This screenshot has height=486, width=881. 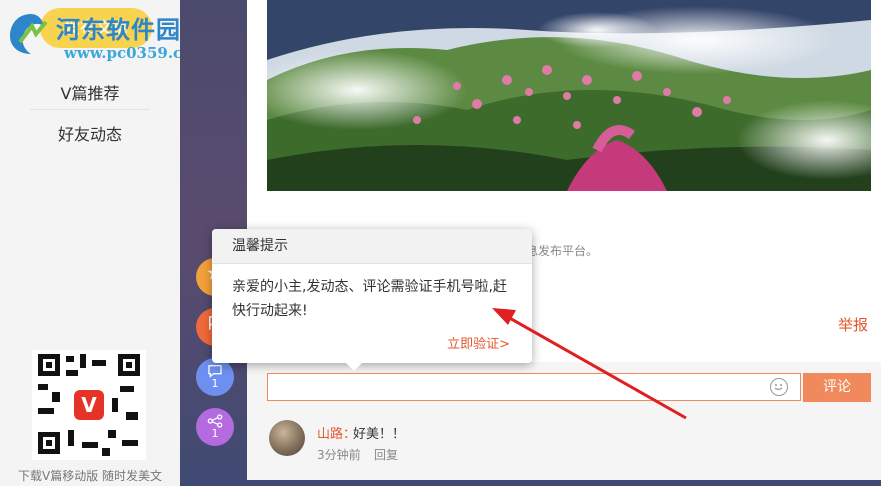 What do you see at coordinates (29, 34) in the screenshot?
I see `watermark-logo-icon` at bounding box center [29, 34].